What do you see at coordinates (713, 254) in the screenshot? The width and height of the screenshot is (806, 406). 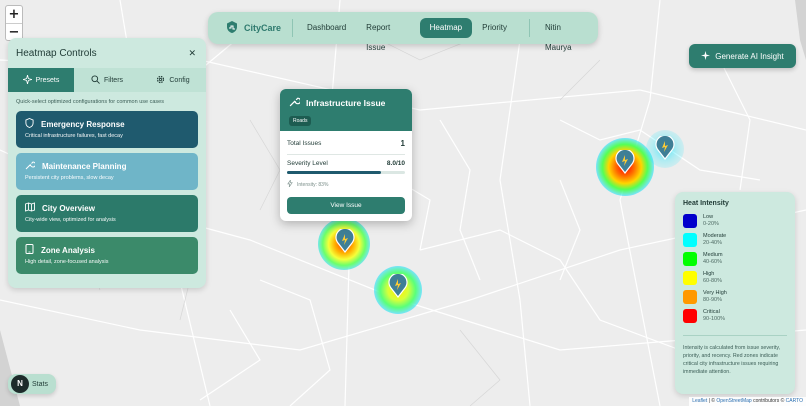 I see `legend-label: Medium` at bounding box center [713, 254].